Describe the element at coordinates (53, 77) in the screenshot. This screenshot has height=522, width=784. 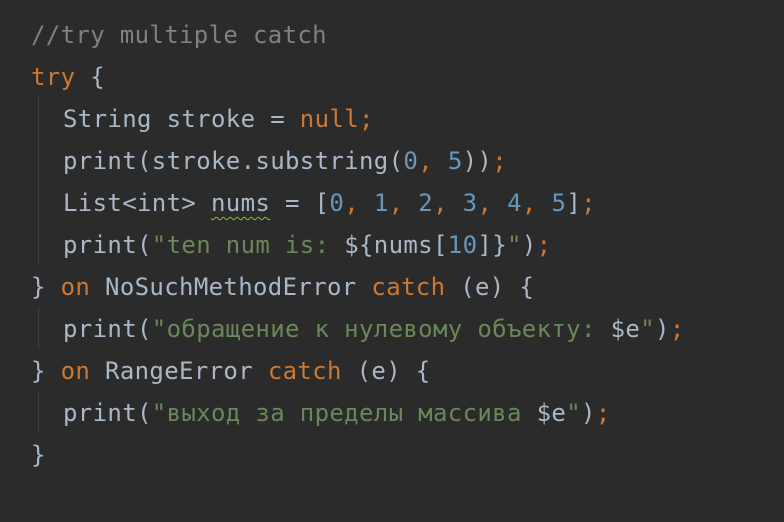
I see `keyword-try: try` at that location.